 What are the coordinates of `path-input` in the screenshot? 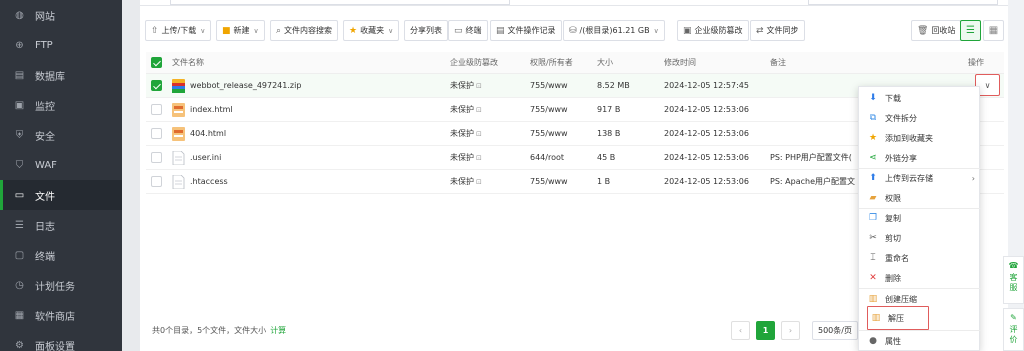 It's located at (340, 2).